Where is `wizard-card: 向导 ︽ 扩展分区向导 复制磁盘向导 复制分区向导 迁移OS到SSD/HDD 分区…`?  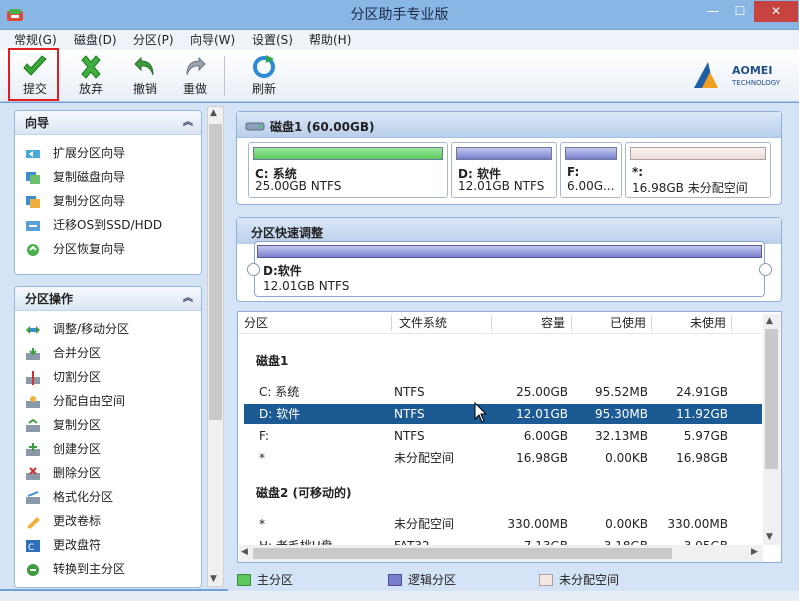
wizard-card: 向导 ︽ 扩展分区向导 复制磁盘向导 复制分区向导 迁移OS到SSD/HDD 分区… is located at coordinates (108, 192).